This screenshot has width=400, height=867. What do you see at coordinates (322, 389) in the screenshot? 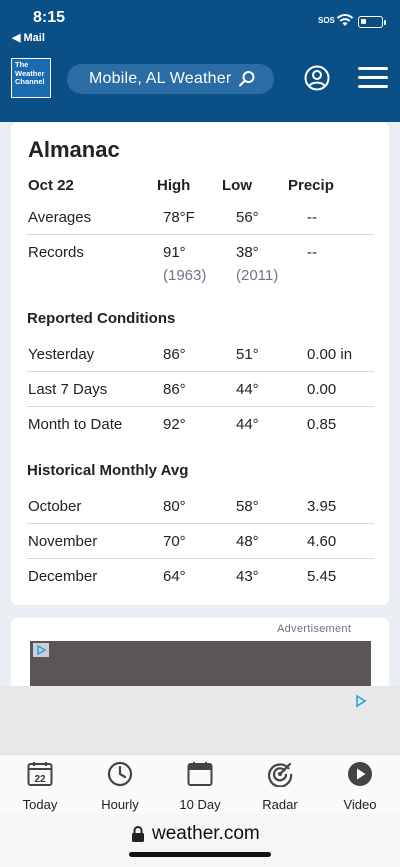
I see `precip-value: 0.00` at bounding box center [322, 389].